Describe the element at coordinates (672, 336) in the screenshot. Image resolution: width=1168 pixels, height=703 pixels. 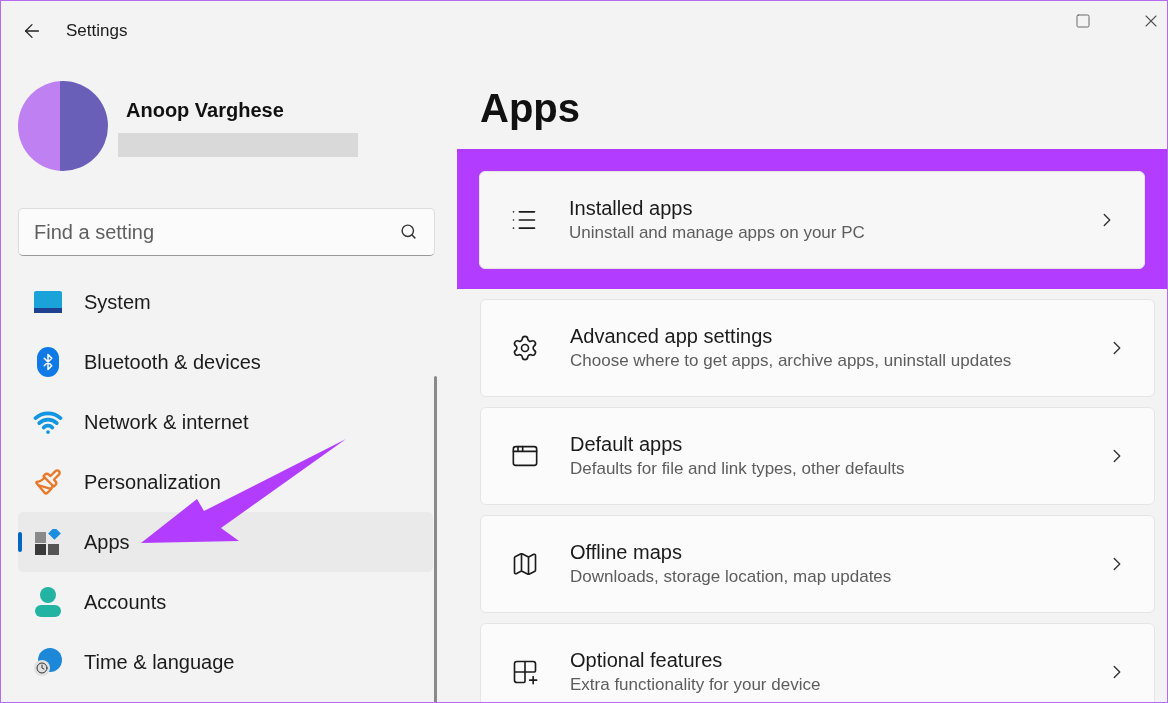
I see `card-title: Advanced app settings` at that location.